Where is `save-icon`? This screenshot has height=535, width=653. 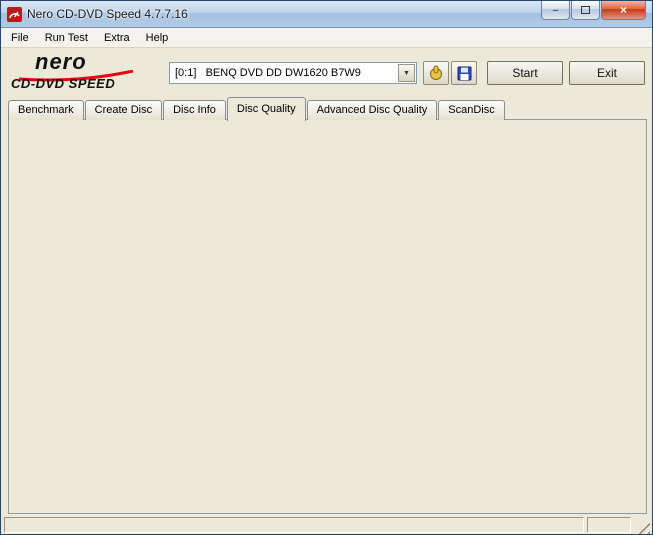 save-icon is located at coordinates (464, 73).